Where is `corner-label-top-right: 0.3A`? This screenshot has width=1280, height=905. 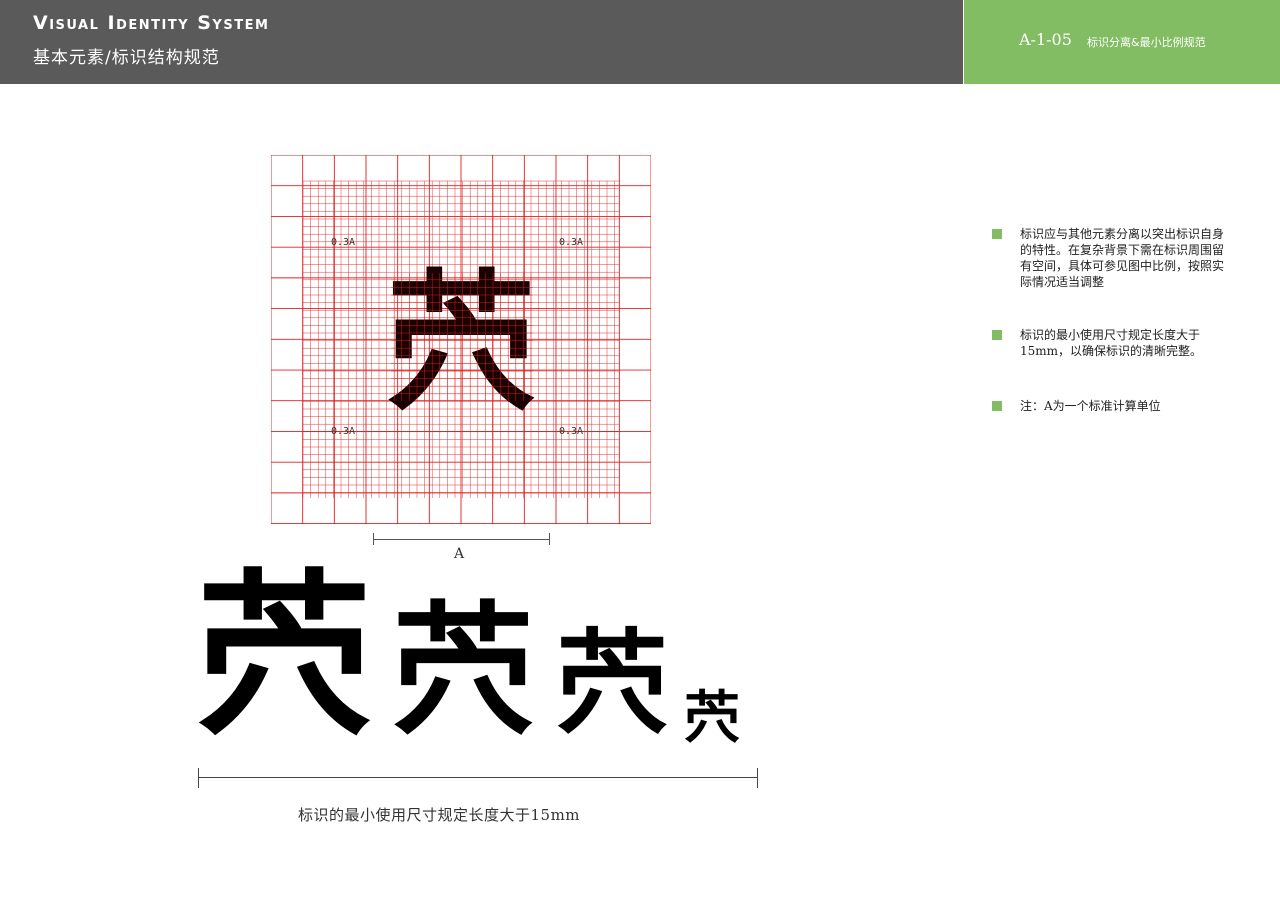
corner-label-top-right: 0.3A is located at coordinates (571, 242).